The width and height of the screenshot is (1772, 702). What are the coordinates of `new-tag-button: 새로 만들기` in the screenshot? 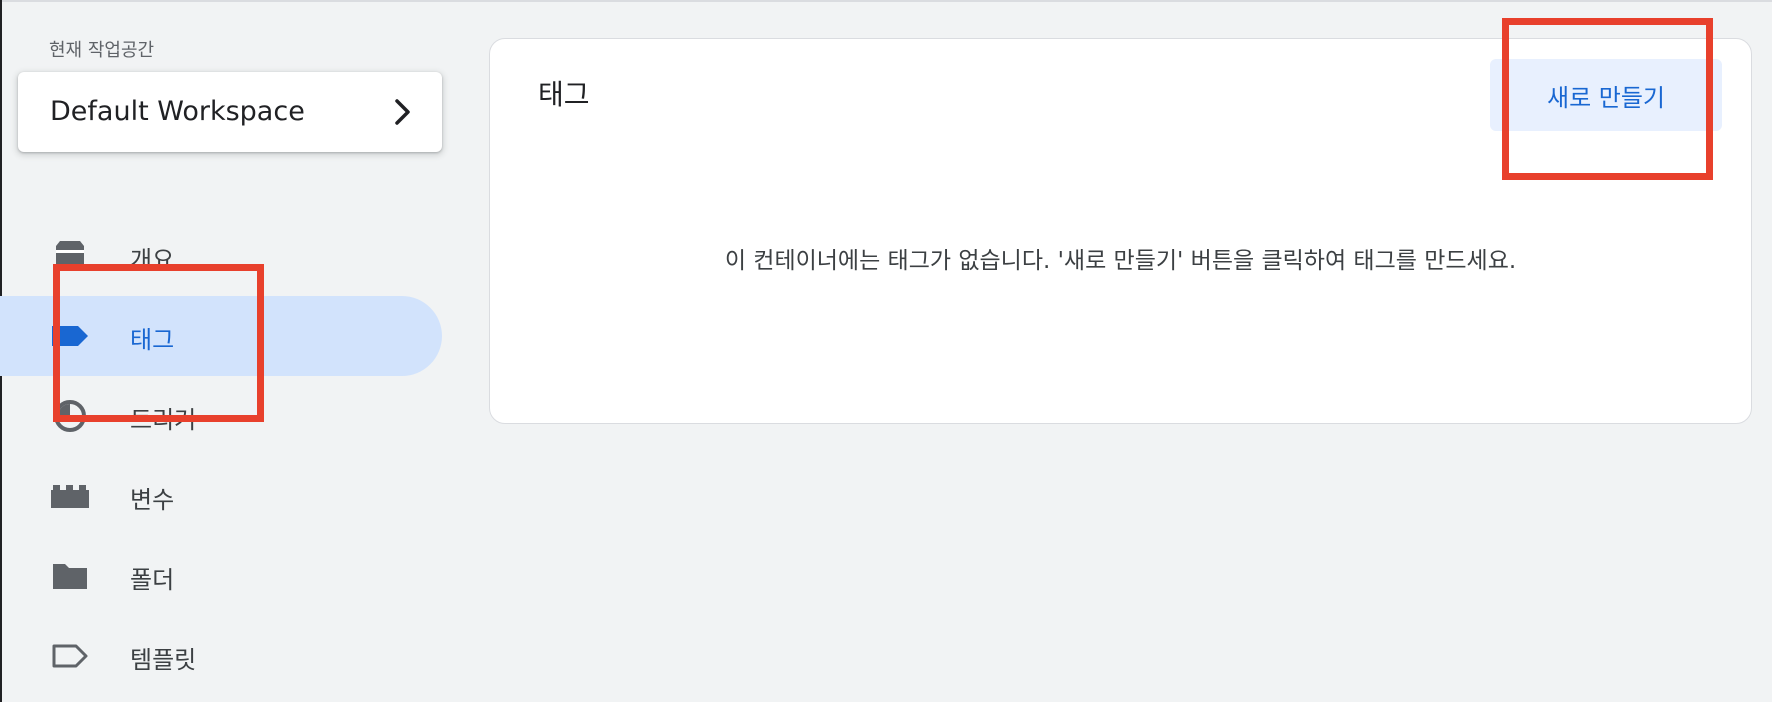 It's located at (1606, 95).